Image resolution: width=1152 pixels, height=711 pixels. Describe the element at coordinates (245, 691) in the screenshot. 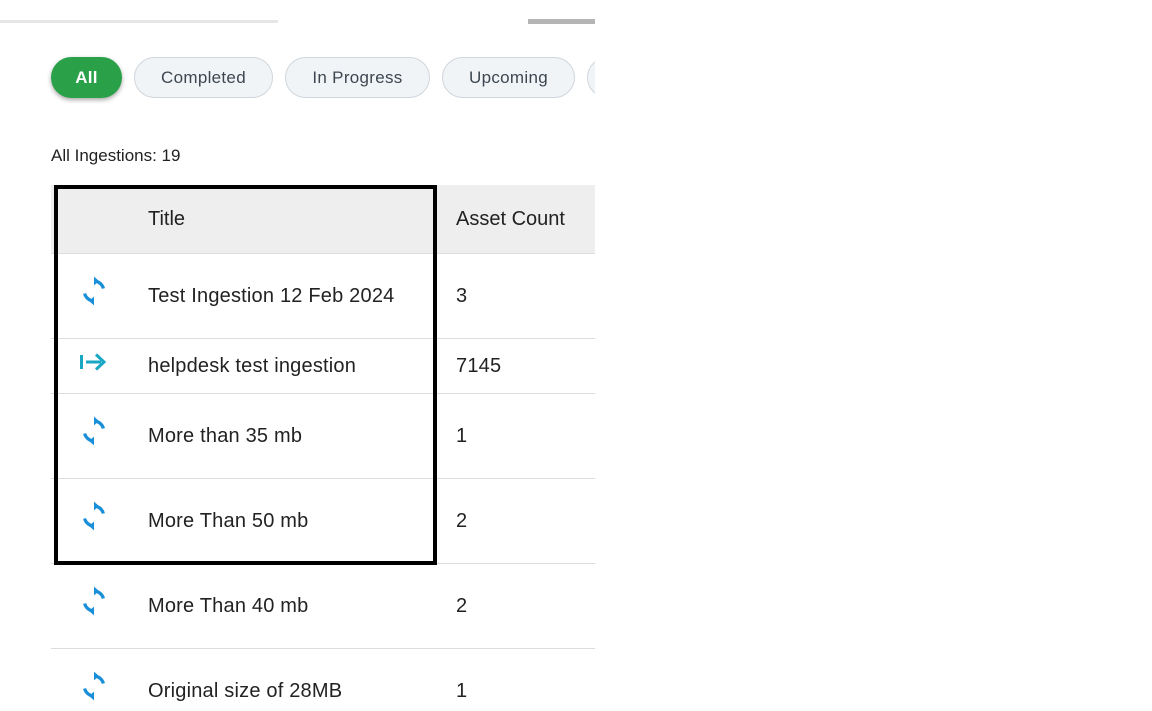

I see `row-title: Original size of 28MB` at that location.